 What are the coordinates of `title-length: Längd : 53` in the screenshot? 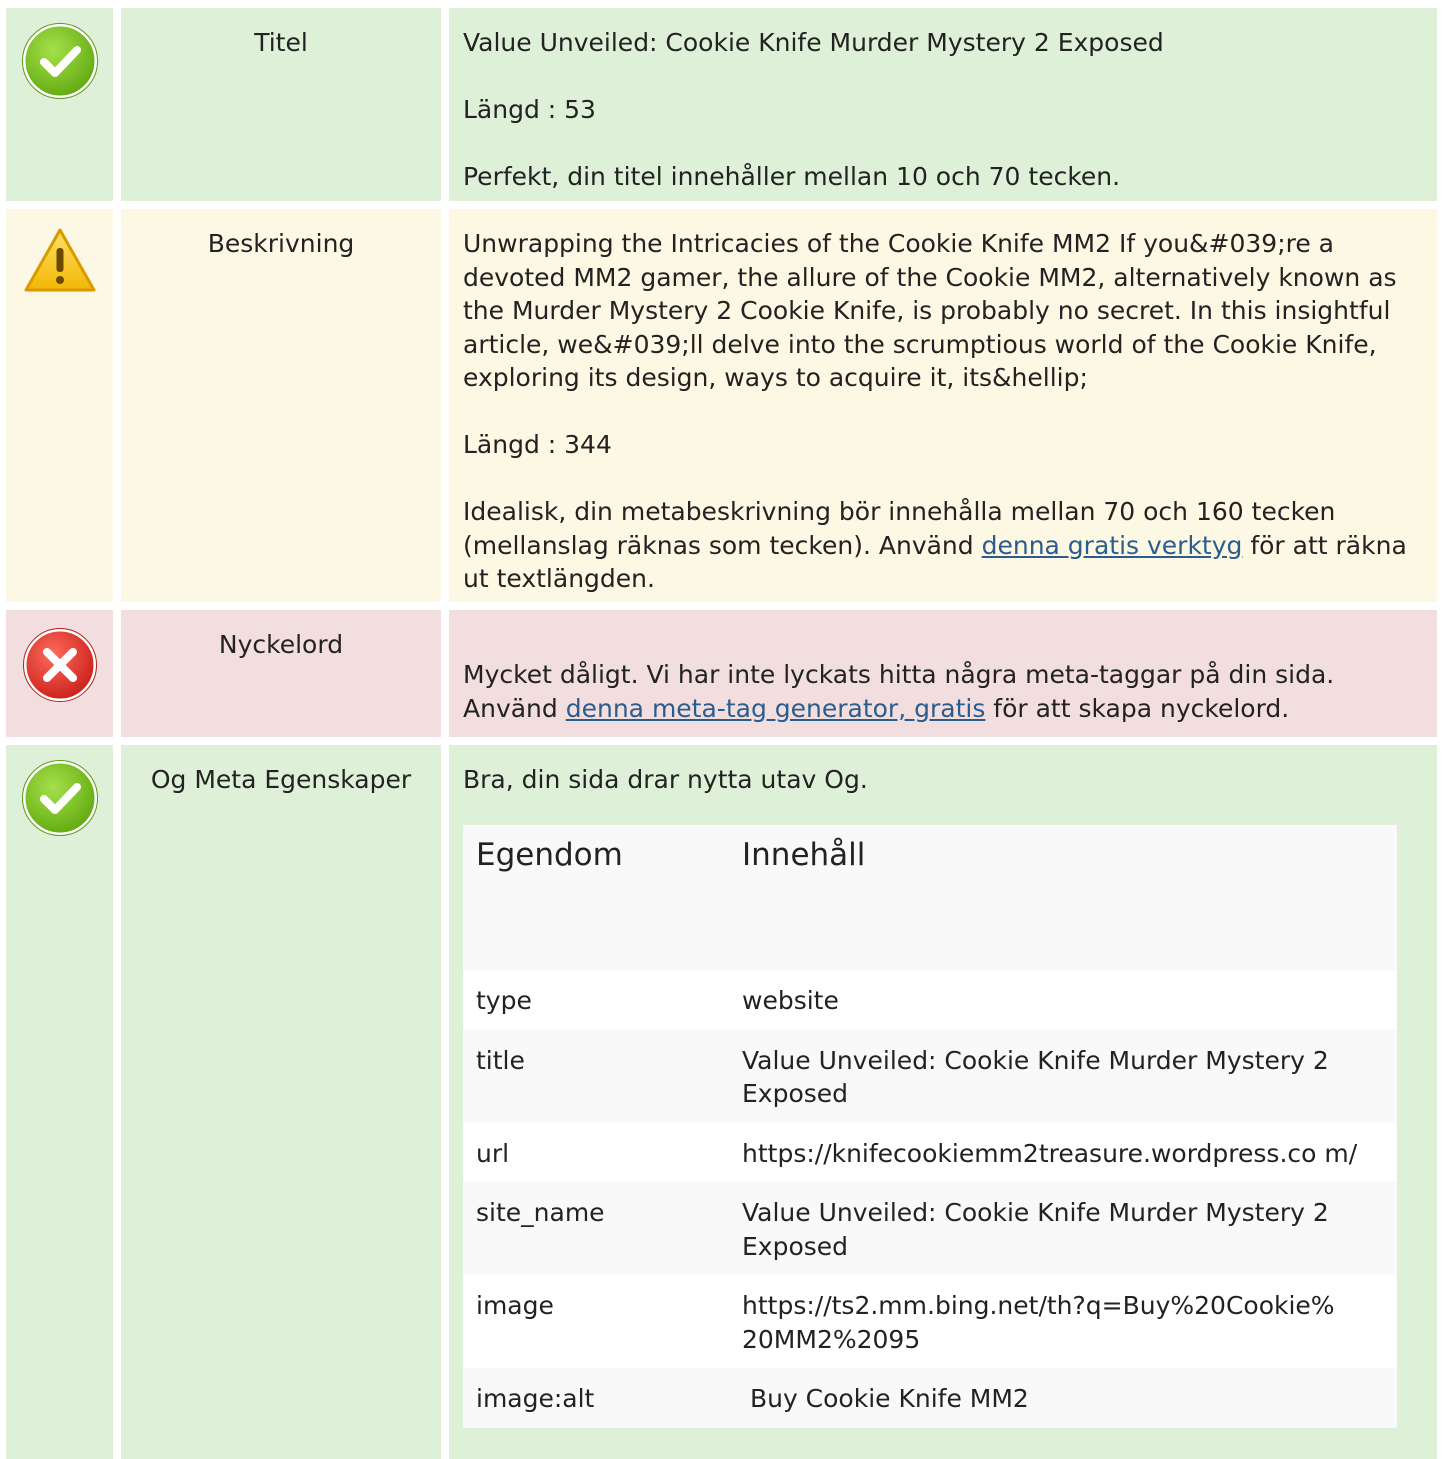 It's located at (529, 109).